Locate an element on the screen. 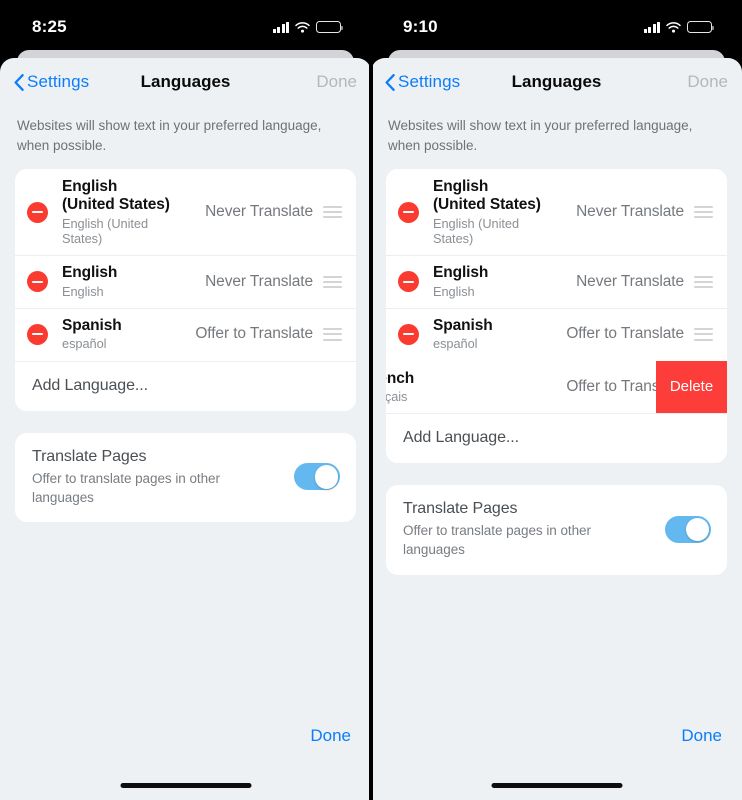 This screenshot has width=742, height=800. translate-preference-label: Offer to Translate is located at coordinates (625, 334).